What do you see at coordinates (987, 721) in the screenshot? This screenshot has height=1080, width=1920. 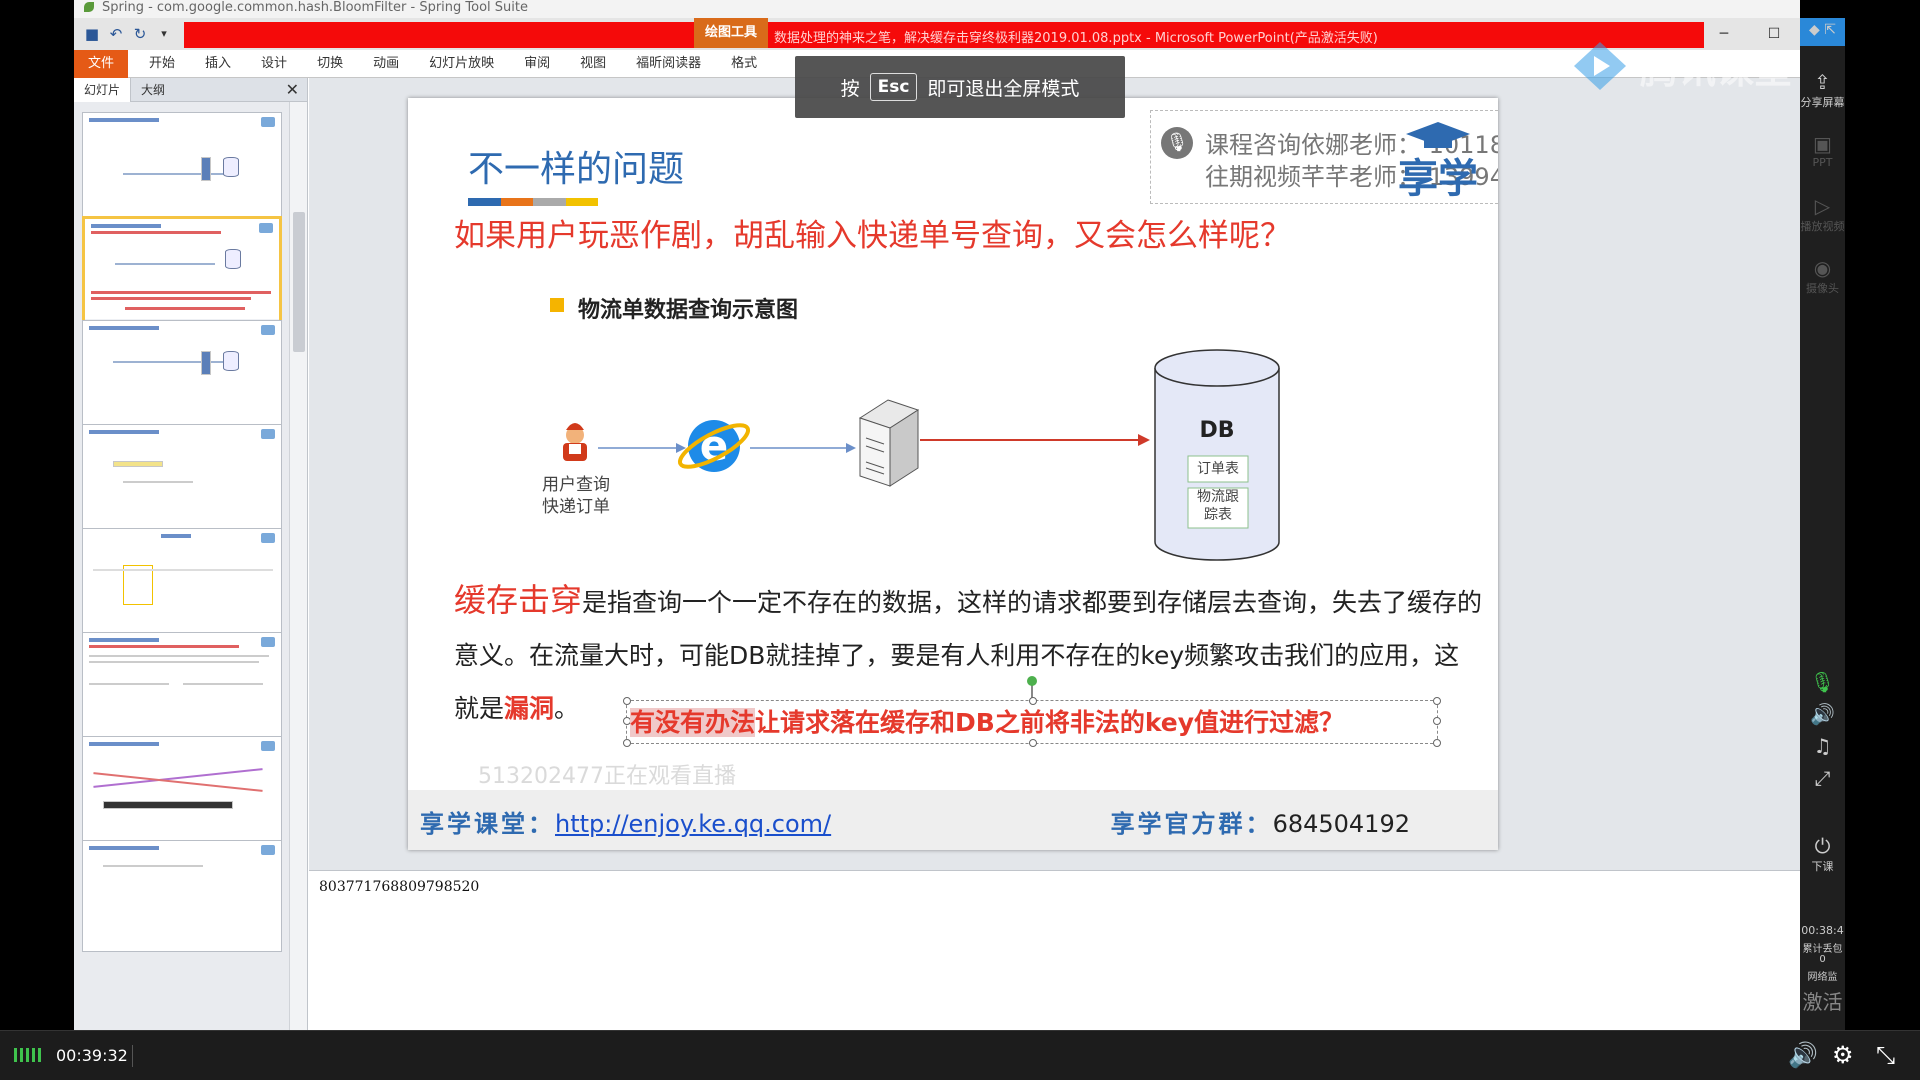 I see `filter-question: 有没有办法让请求落在缓存和DB之前将非法的key值进行过滤？` at bounding box center [987, 721].